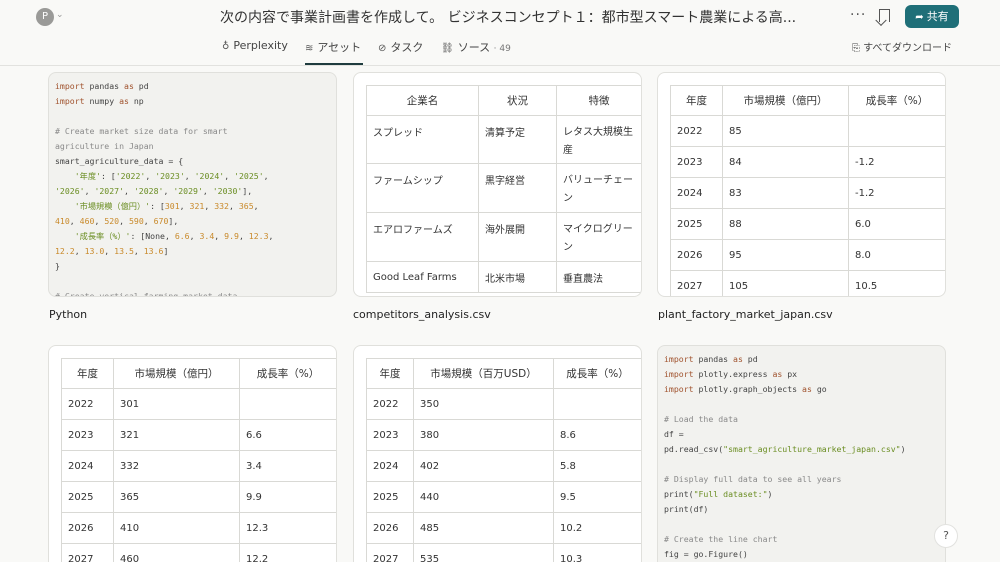 Image resolution: width=1000 pixels, height=562 pixels. I want to click on table-cell: 2023, so click(390, 435).